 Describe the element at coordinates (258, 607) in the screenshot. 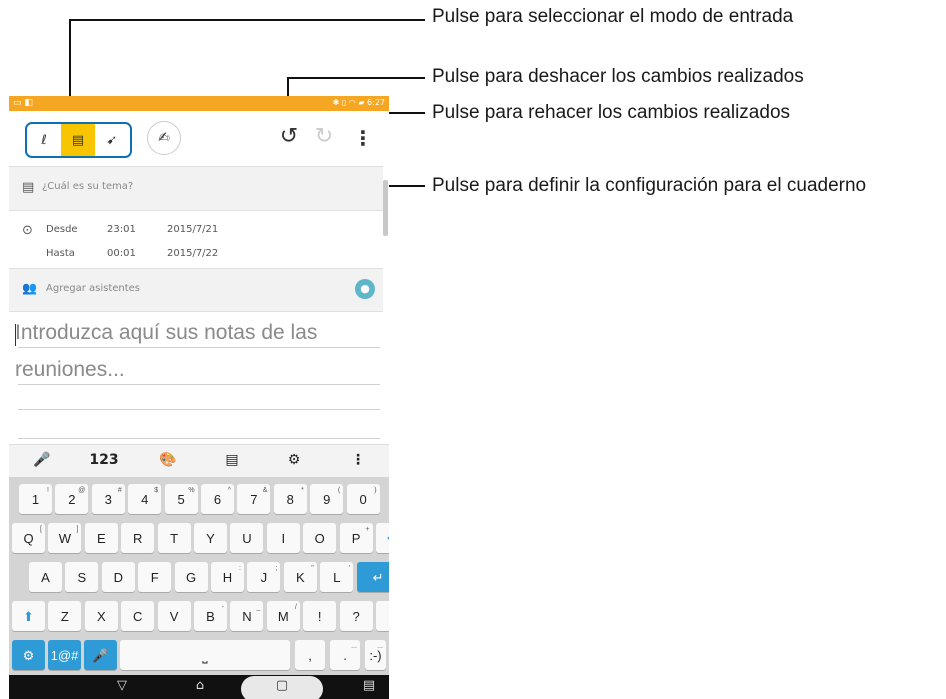

I see `key-alt-char: _` at that location.